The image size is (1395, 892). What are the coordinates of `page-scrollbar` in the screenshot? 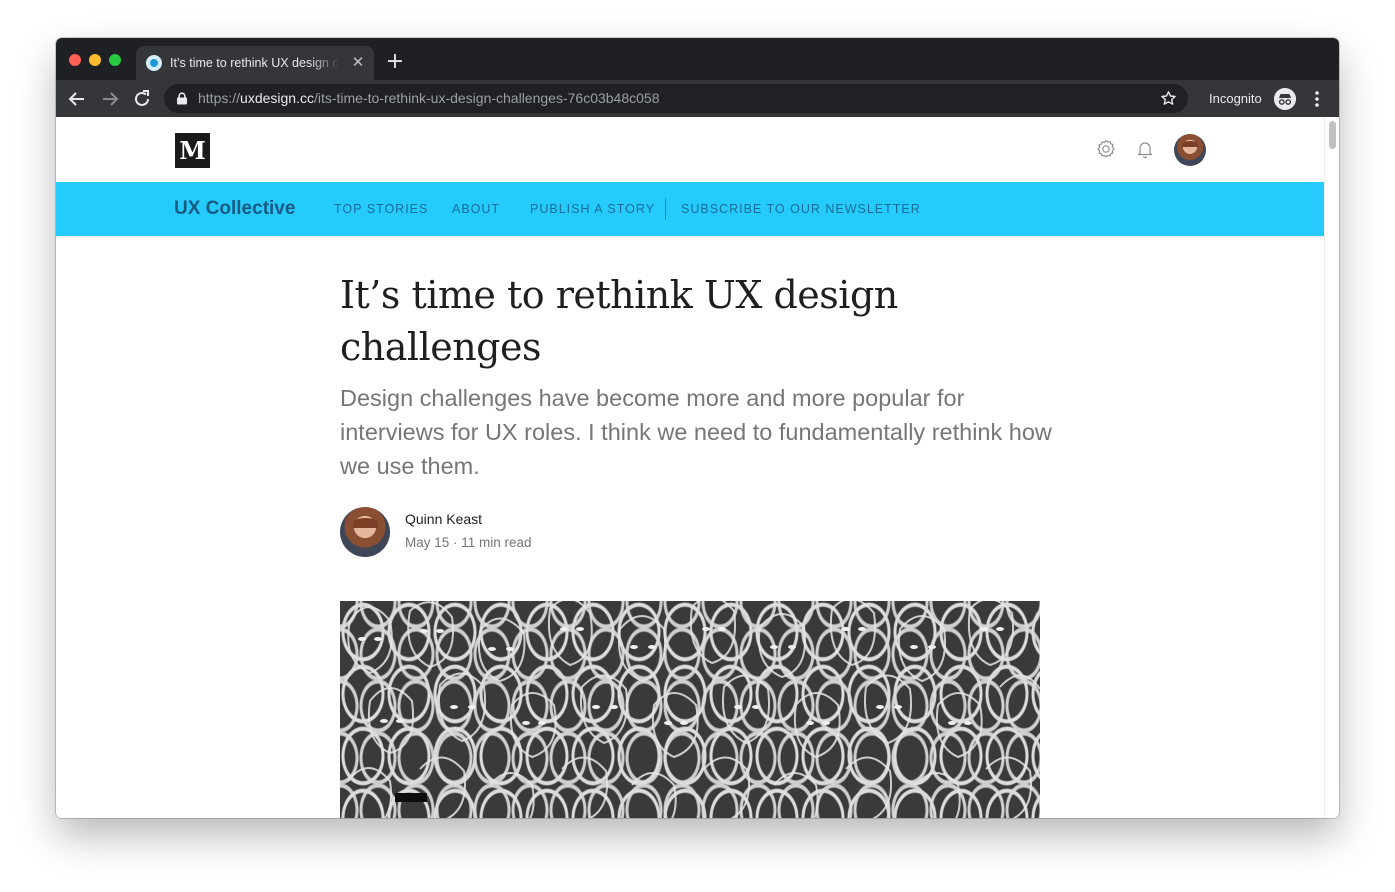 It's located at (1331, 467).